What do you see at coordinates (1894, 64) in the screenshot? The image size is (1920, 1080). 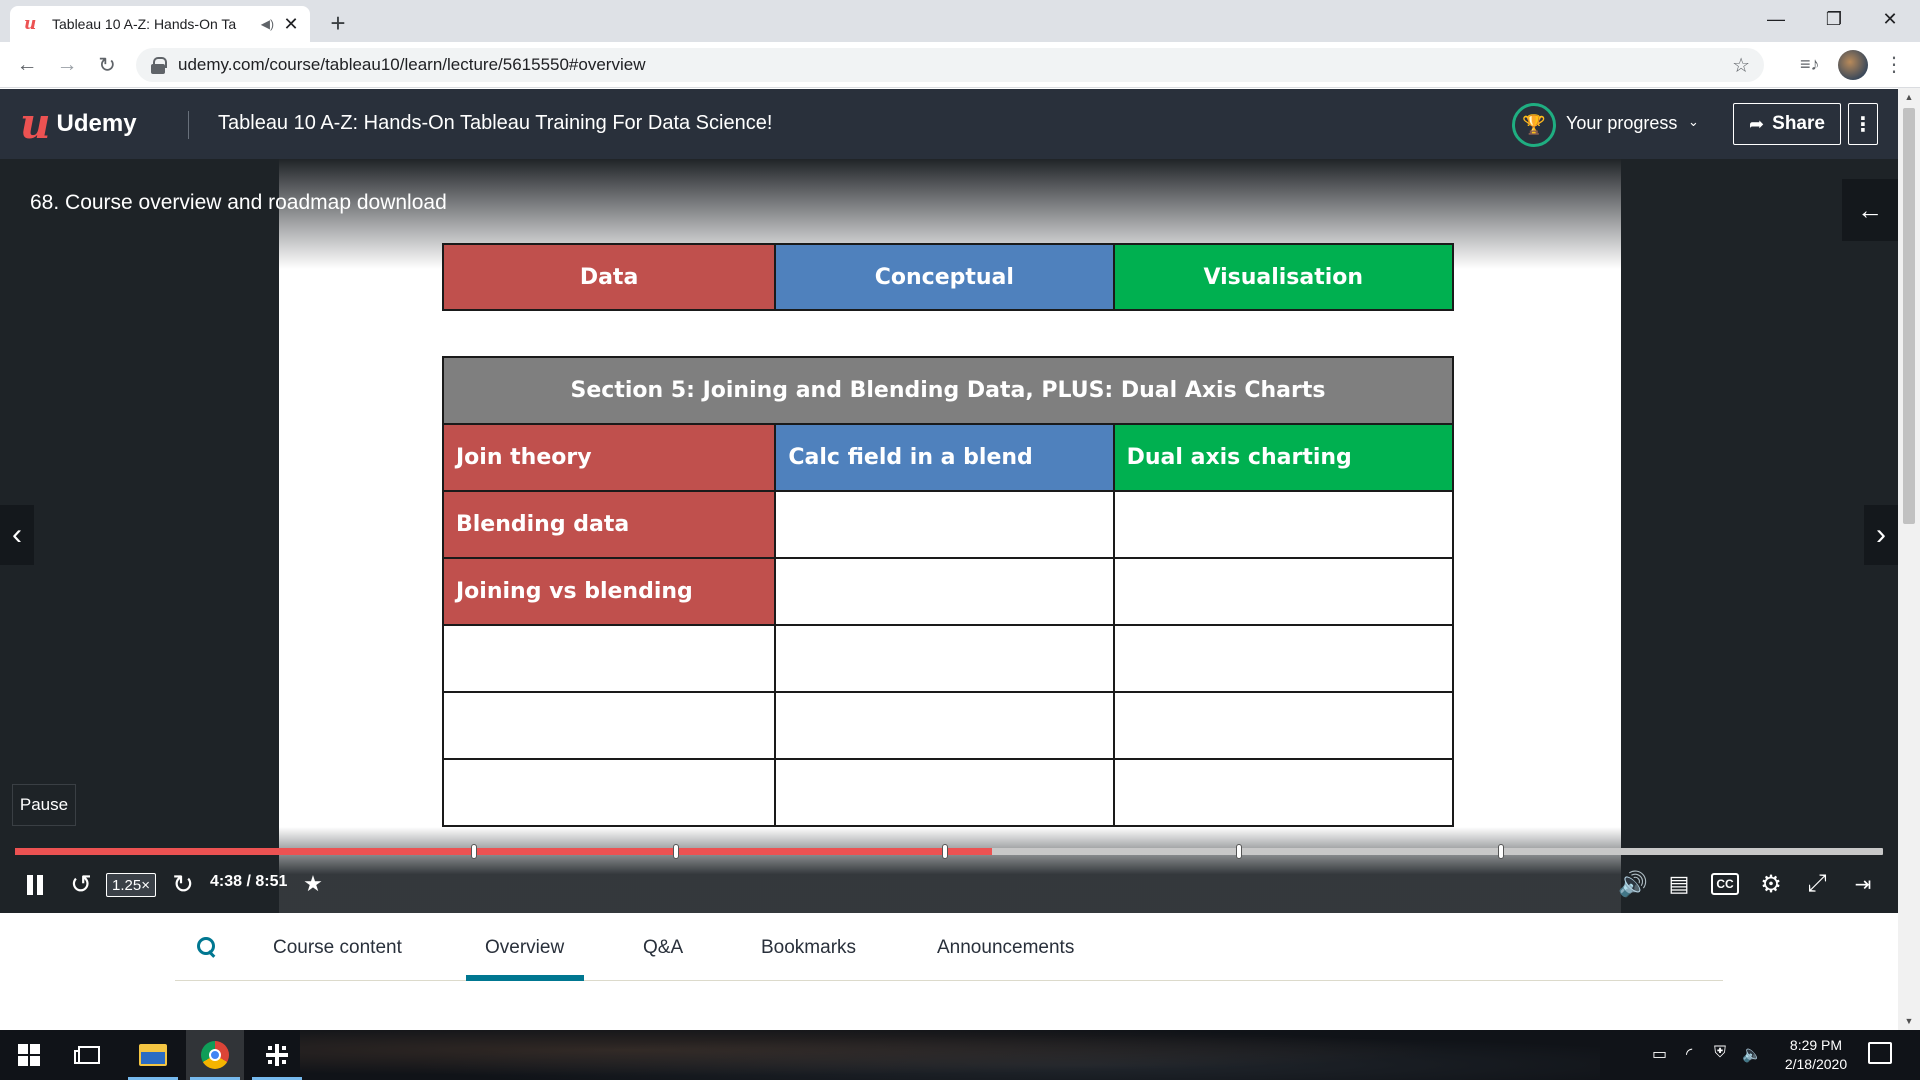 I see `browser-menu-icon: ⋮` at bounding box center [1894, 64].